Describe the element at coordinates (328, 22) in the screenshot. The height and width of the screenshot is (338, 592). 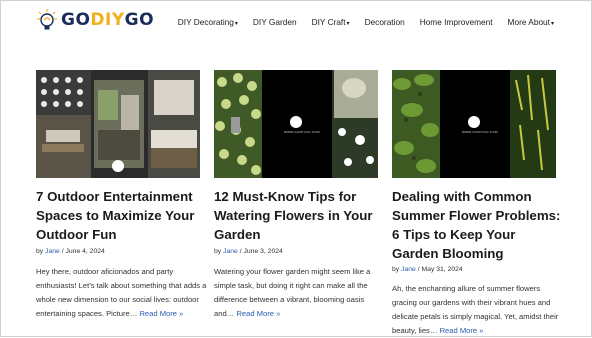
I see `nav-label: DIY Craft` at that location.